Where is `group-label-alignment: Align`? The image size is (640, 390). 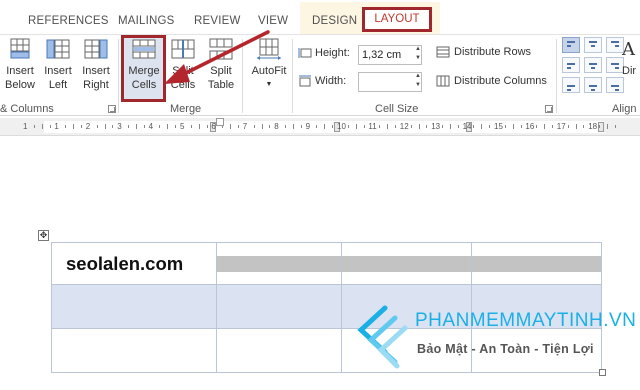 group-label-alignment: Align is located at coordinates (624, 109).